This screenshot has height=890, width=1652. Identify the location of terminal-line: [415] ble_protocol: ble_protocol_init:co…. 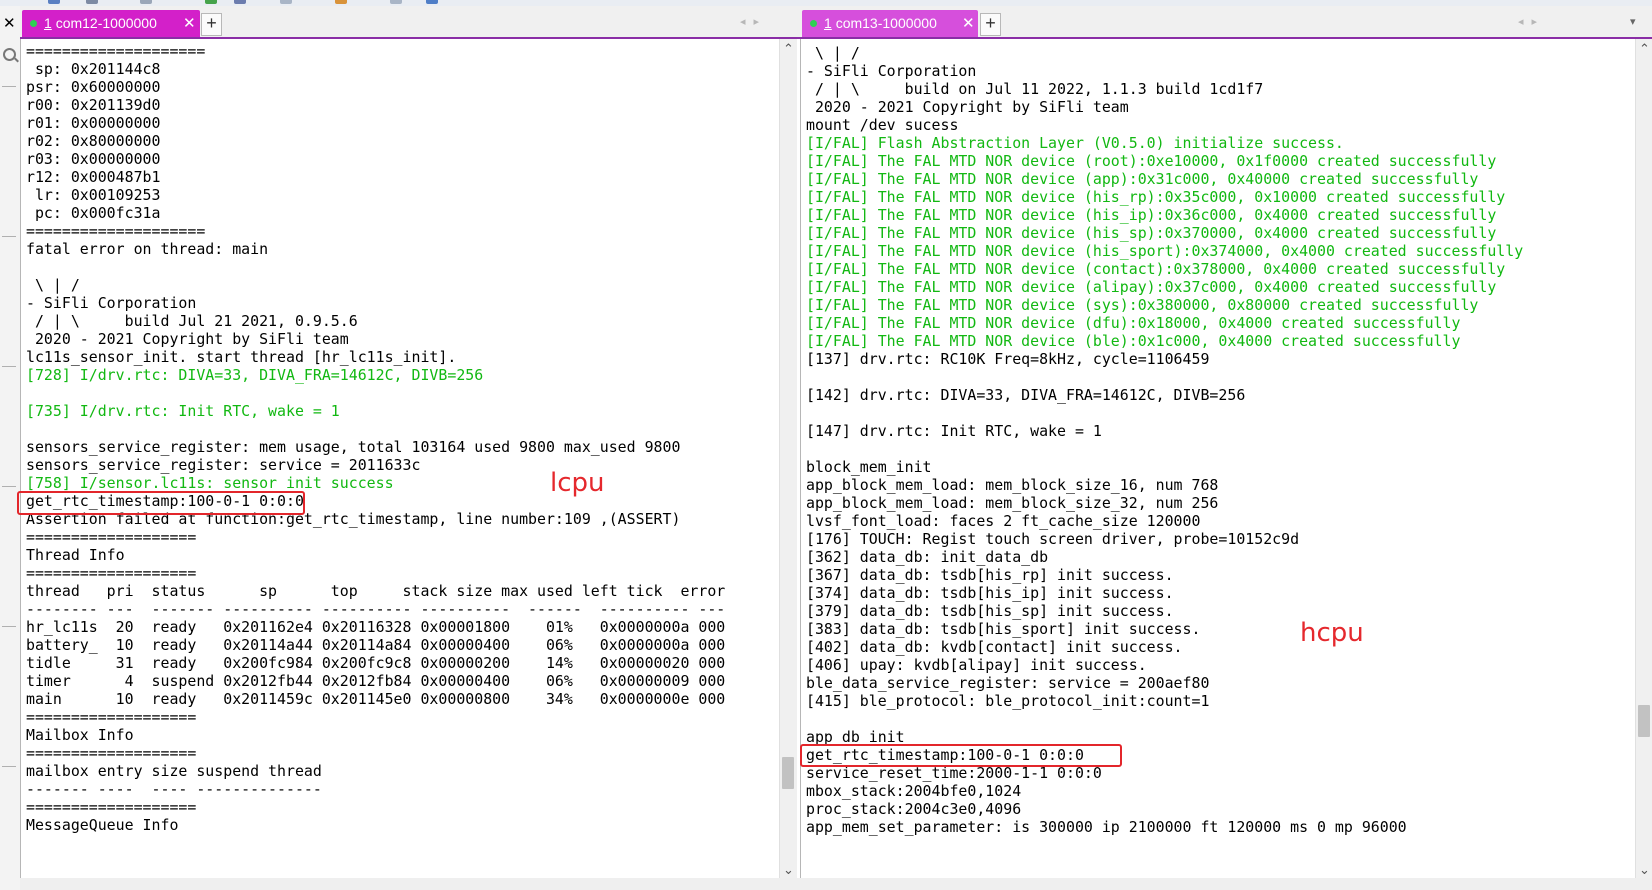
(1008, 701).